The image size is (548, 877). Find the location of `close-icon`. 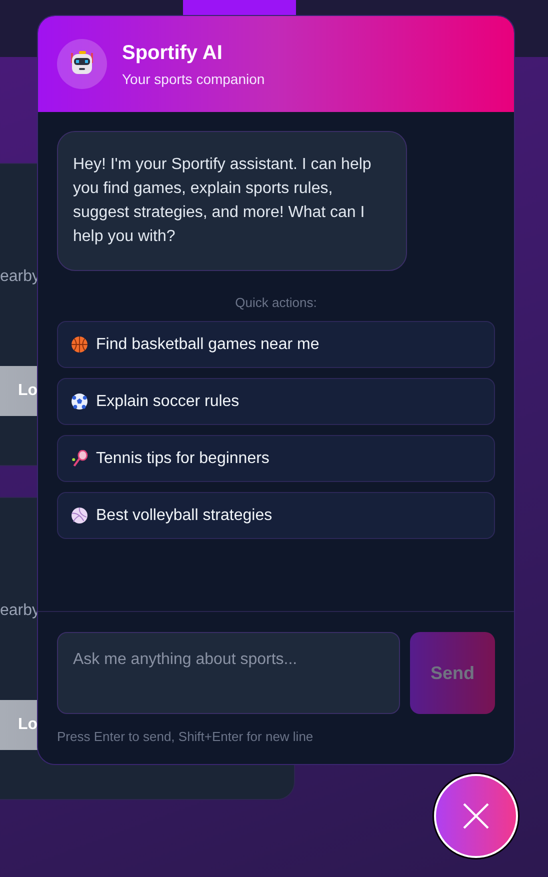

close-icon is located at coordinates (476, 816).